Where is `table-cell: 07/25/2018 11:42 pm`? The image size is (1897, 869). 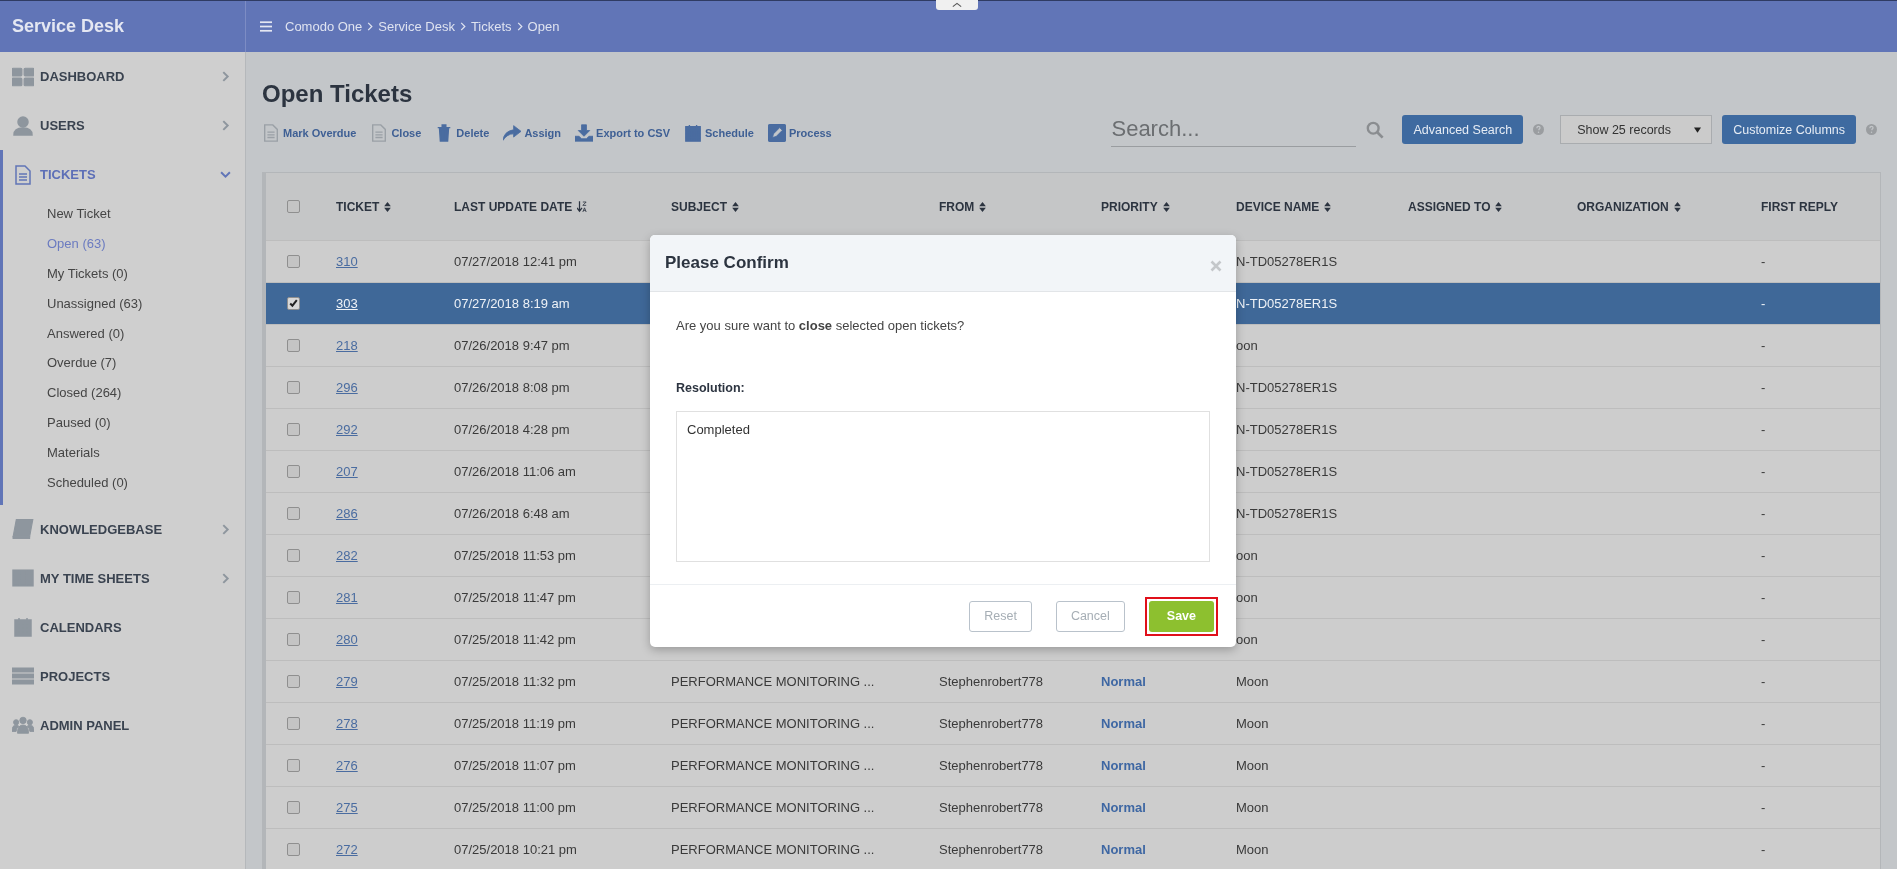 table-cell: 07/25/2018 11:42 pm is located at coordinates (515, 639).